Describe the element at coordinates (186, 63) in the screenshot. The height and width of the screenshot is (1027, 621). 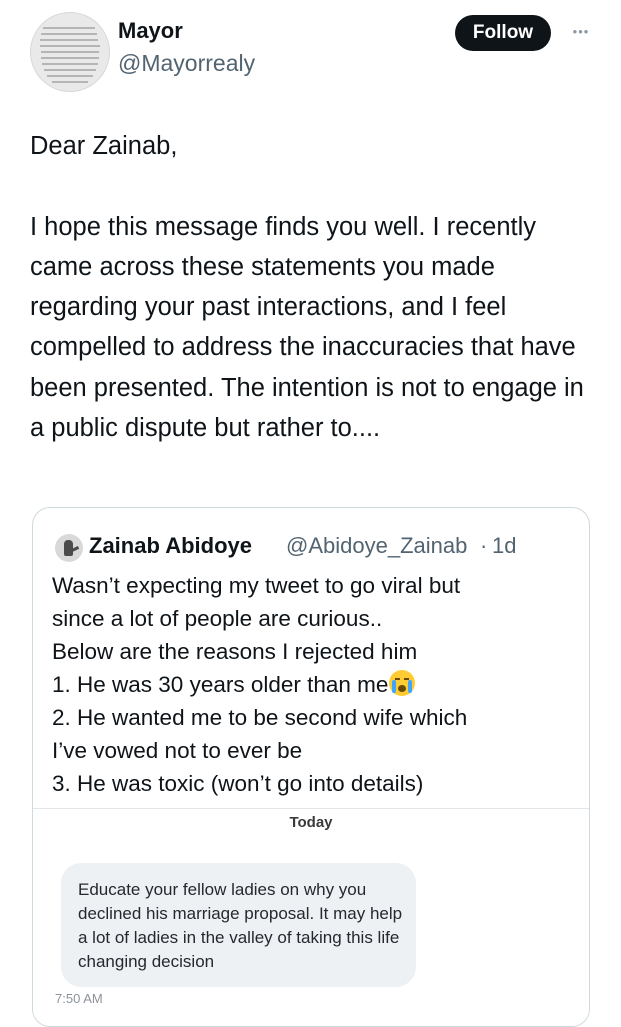
I see `author-handle: @Mayorrealy` at that location.